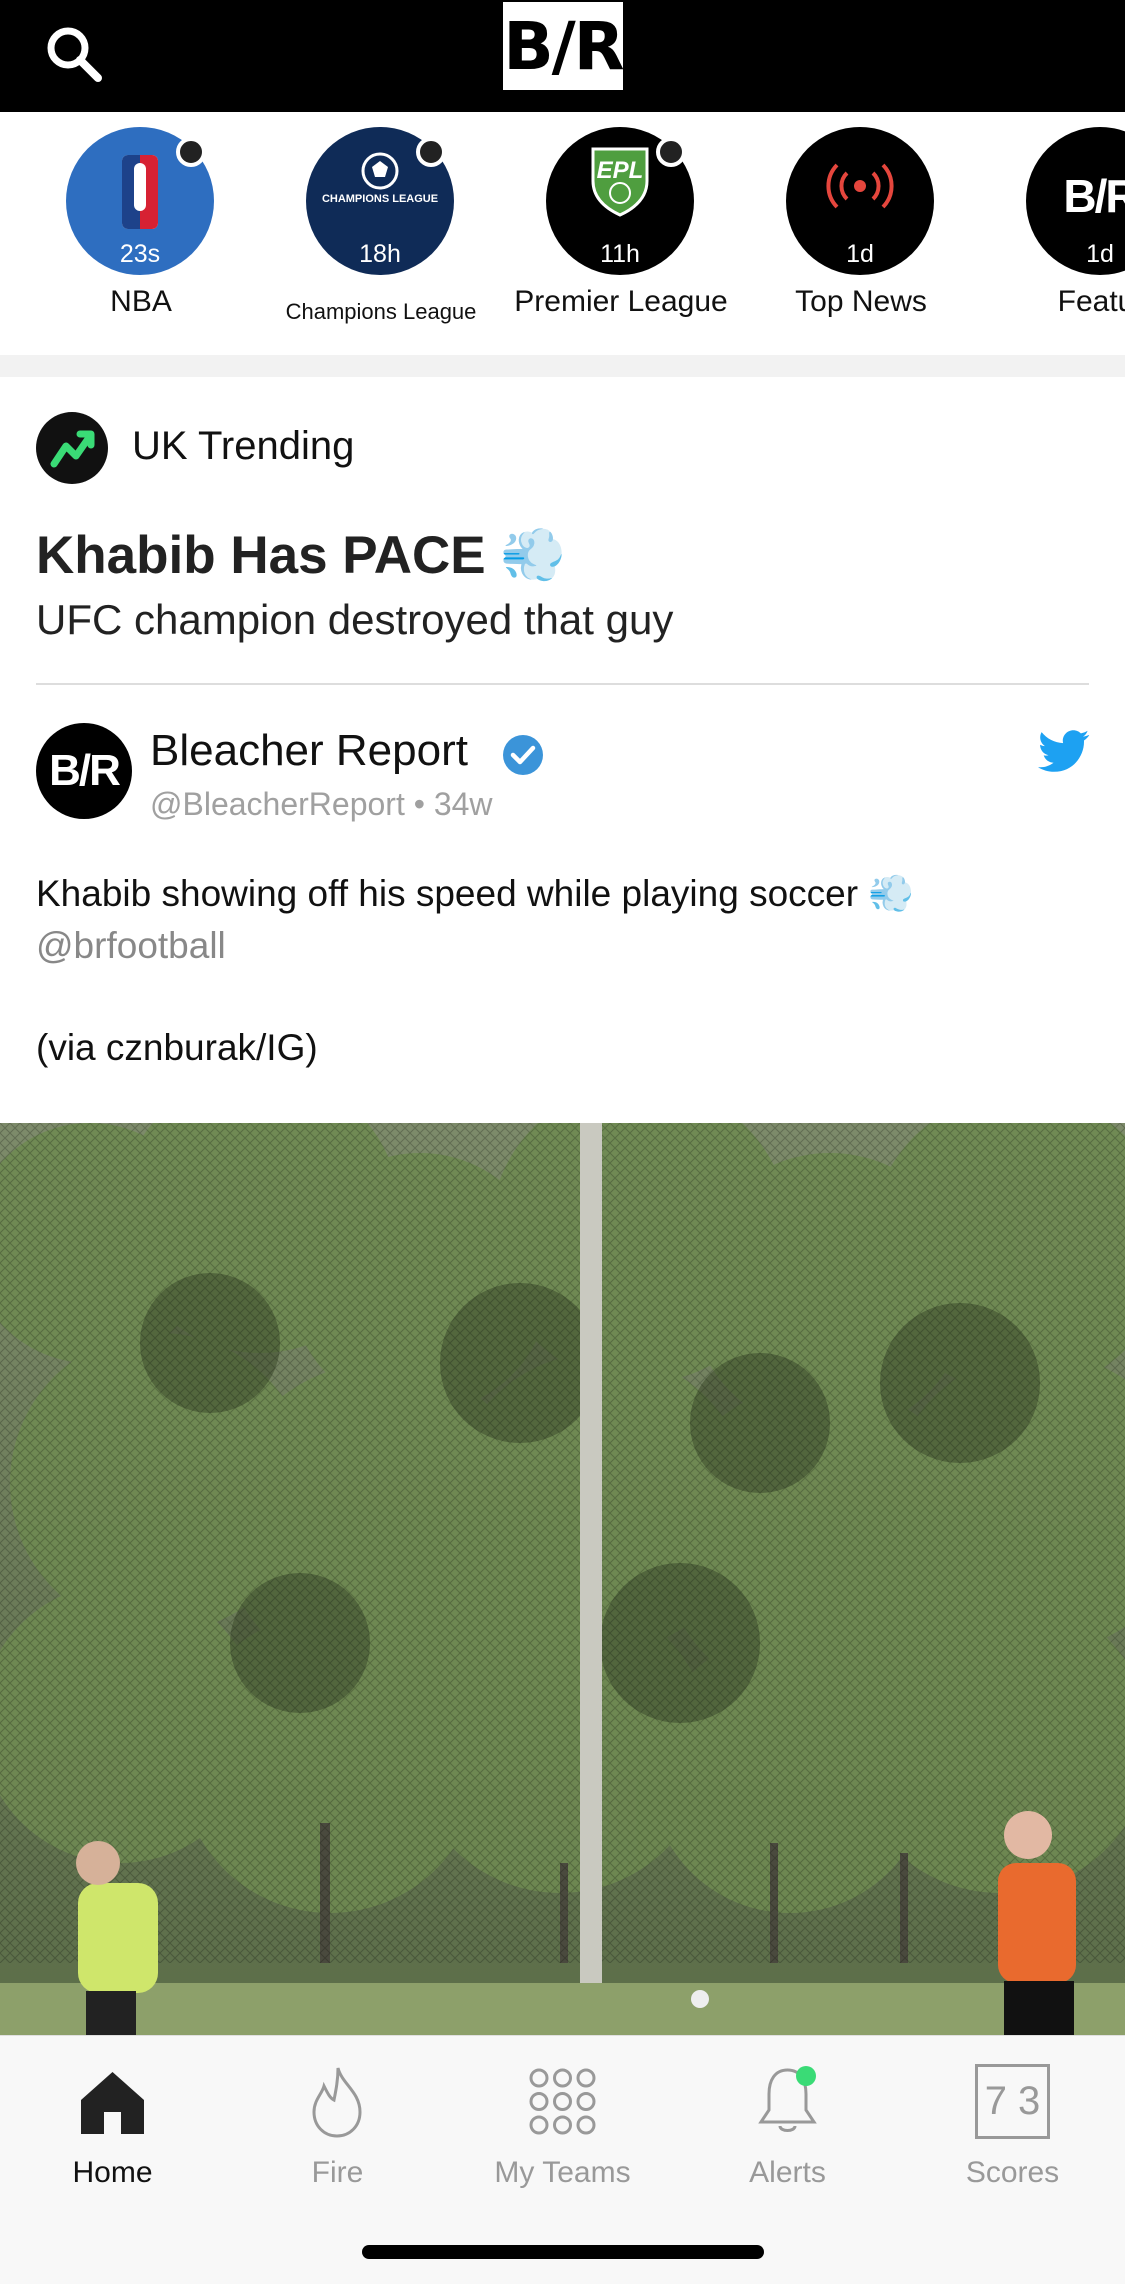 This screenshot has width=1125, height=2284. Describe the element at coordinates (563, 2252) in the screenshot. I see `home-indicator` at that location.